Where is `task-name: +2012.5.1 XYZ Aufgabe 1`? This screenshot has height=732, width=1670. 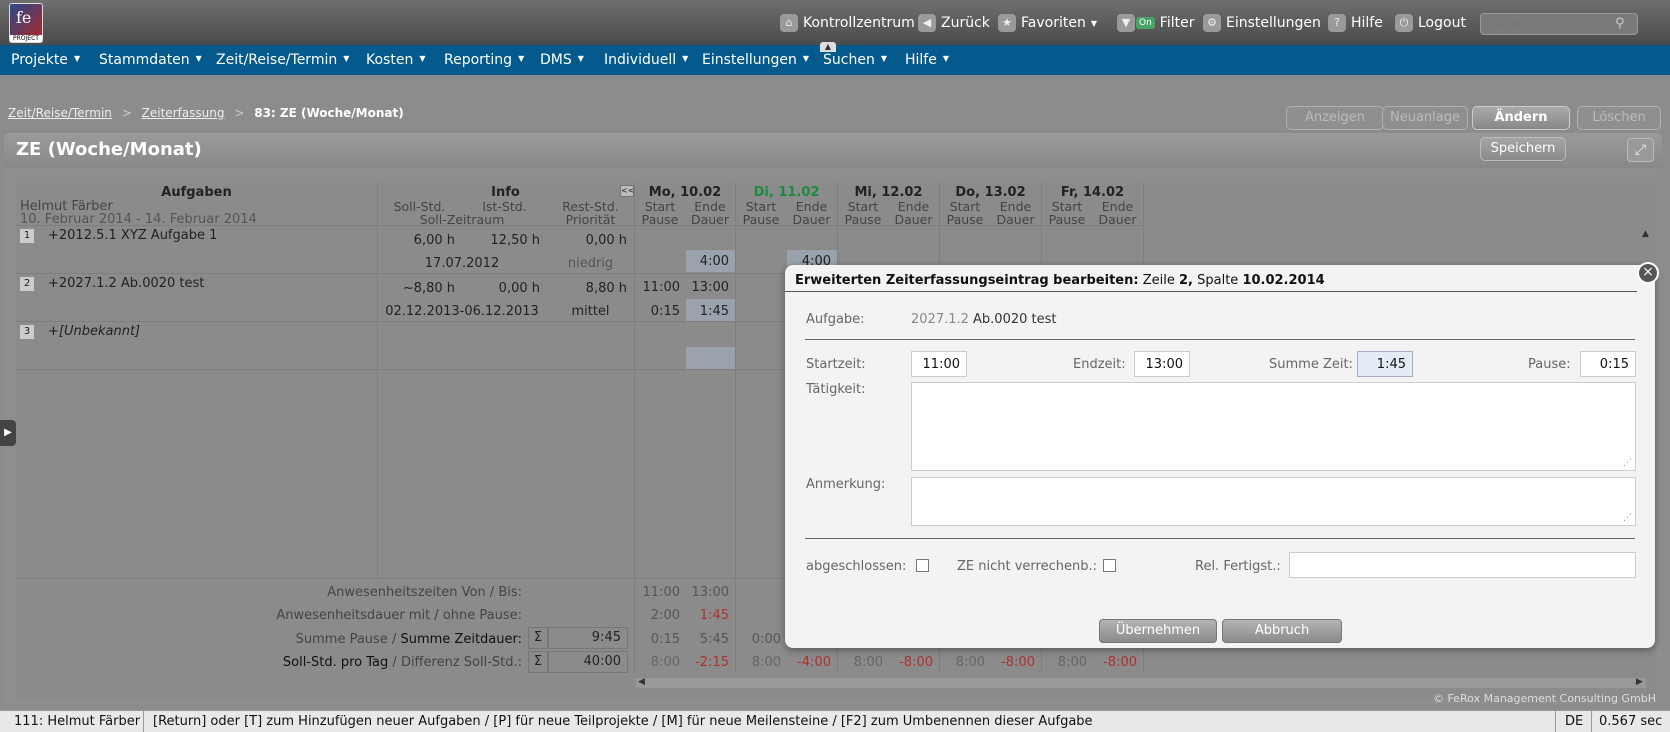 task-name: +2012.5.1 XYZ Aufgabe 1 is located at coordinates (132, 235).